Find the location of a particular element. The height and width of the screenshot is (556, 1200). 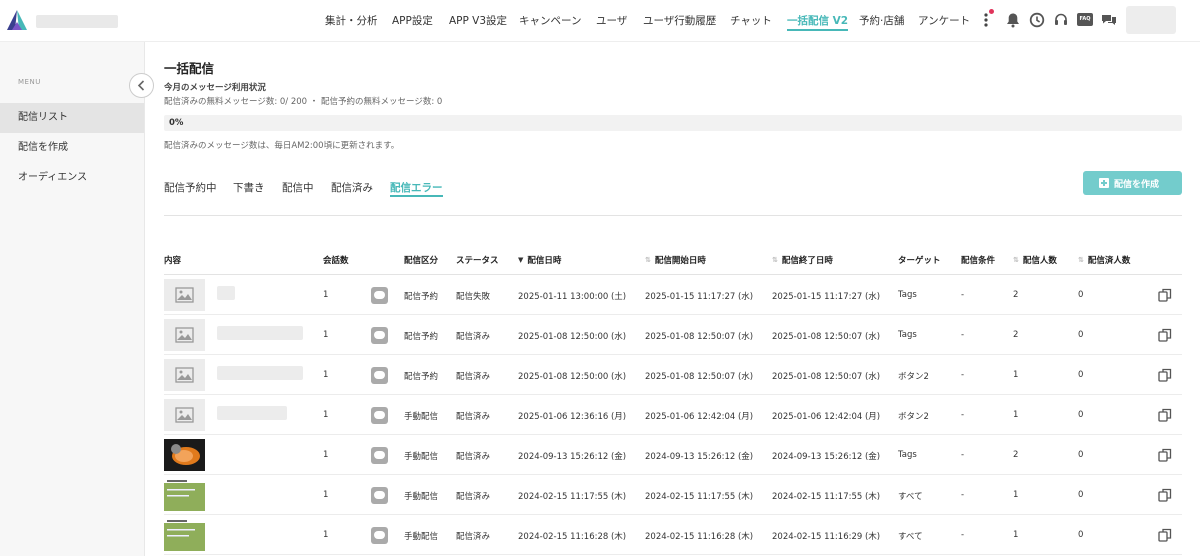

tab-delivered: 配信済み is located at coordinates (352, 187).